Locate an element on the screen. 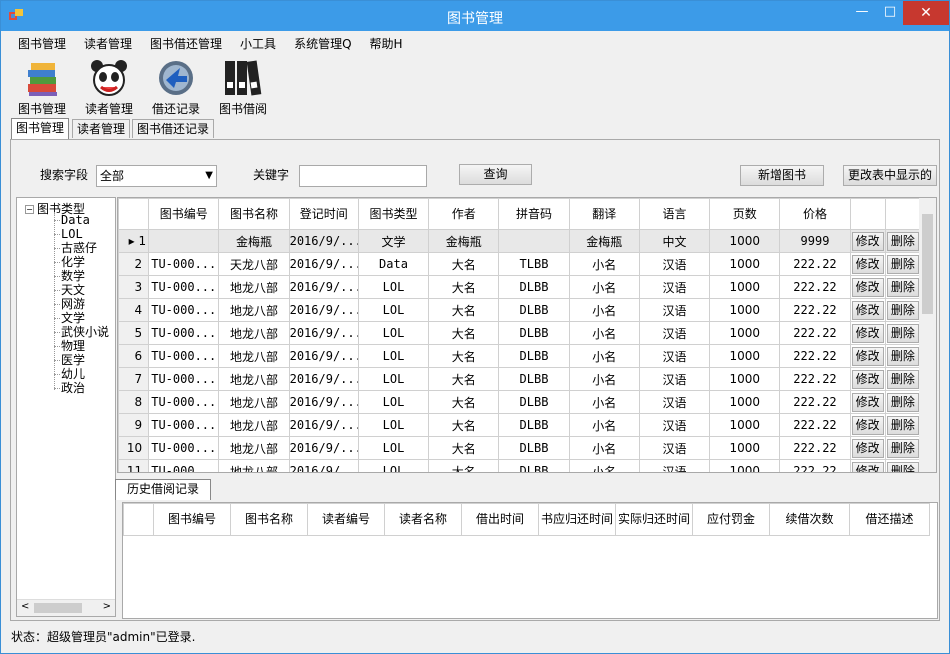 The height and width of the screenshot is (654, 950). row-header: 4 is located at coordinates (134, 310).